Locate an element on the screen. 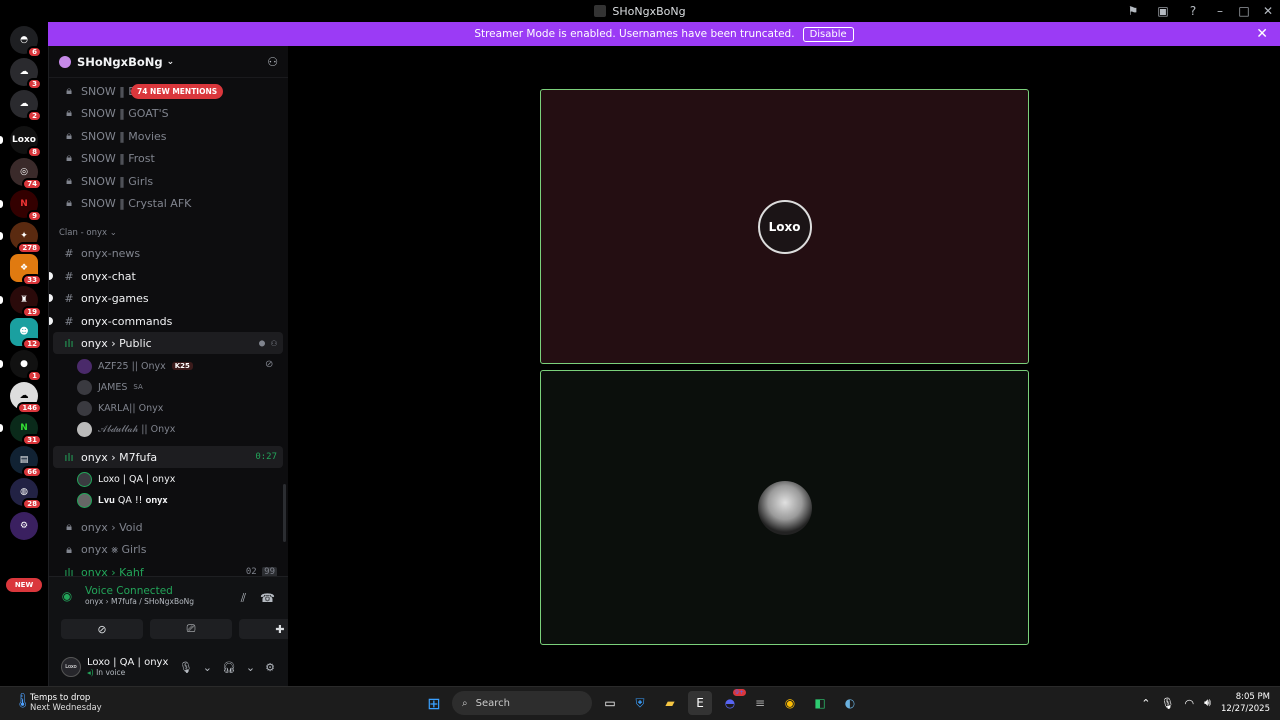 This screenshot has width=1280, height=720. channel-locked: 🔒︎ SNOW ‖ Frost is located at coordinates (168, 158).